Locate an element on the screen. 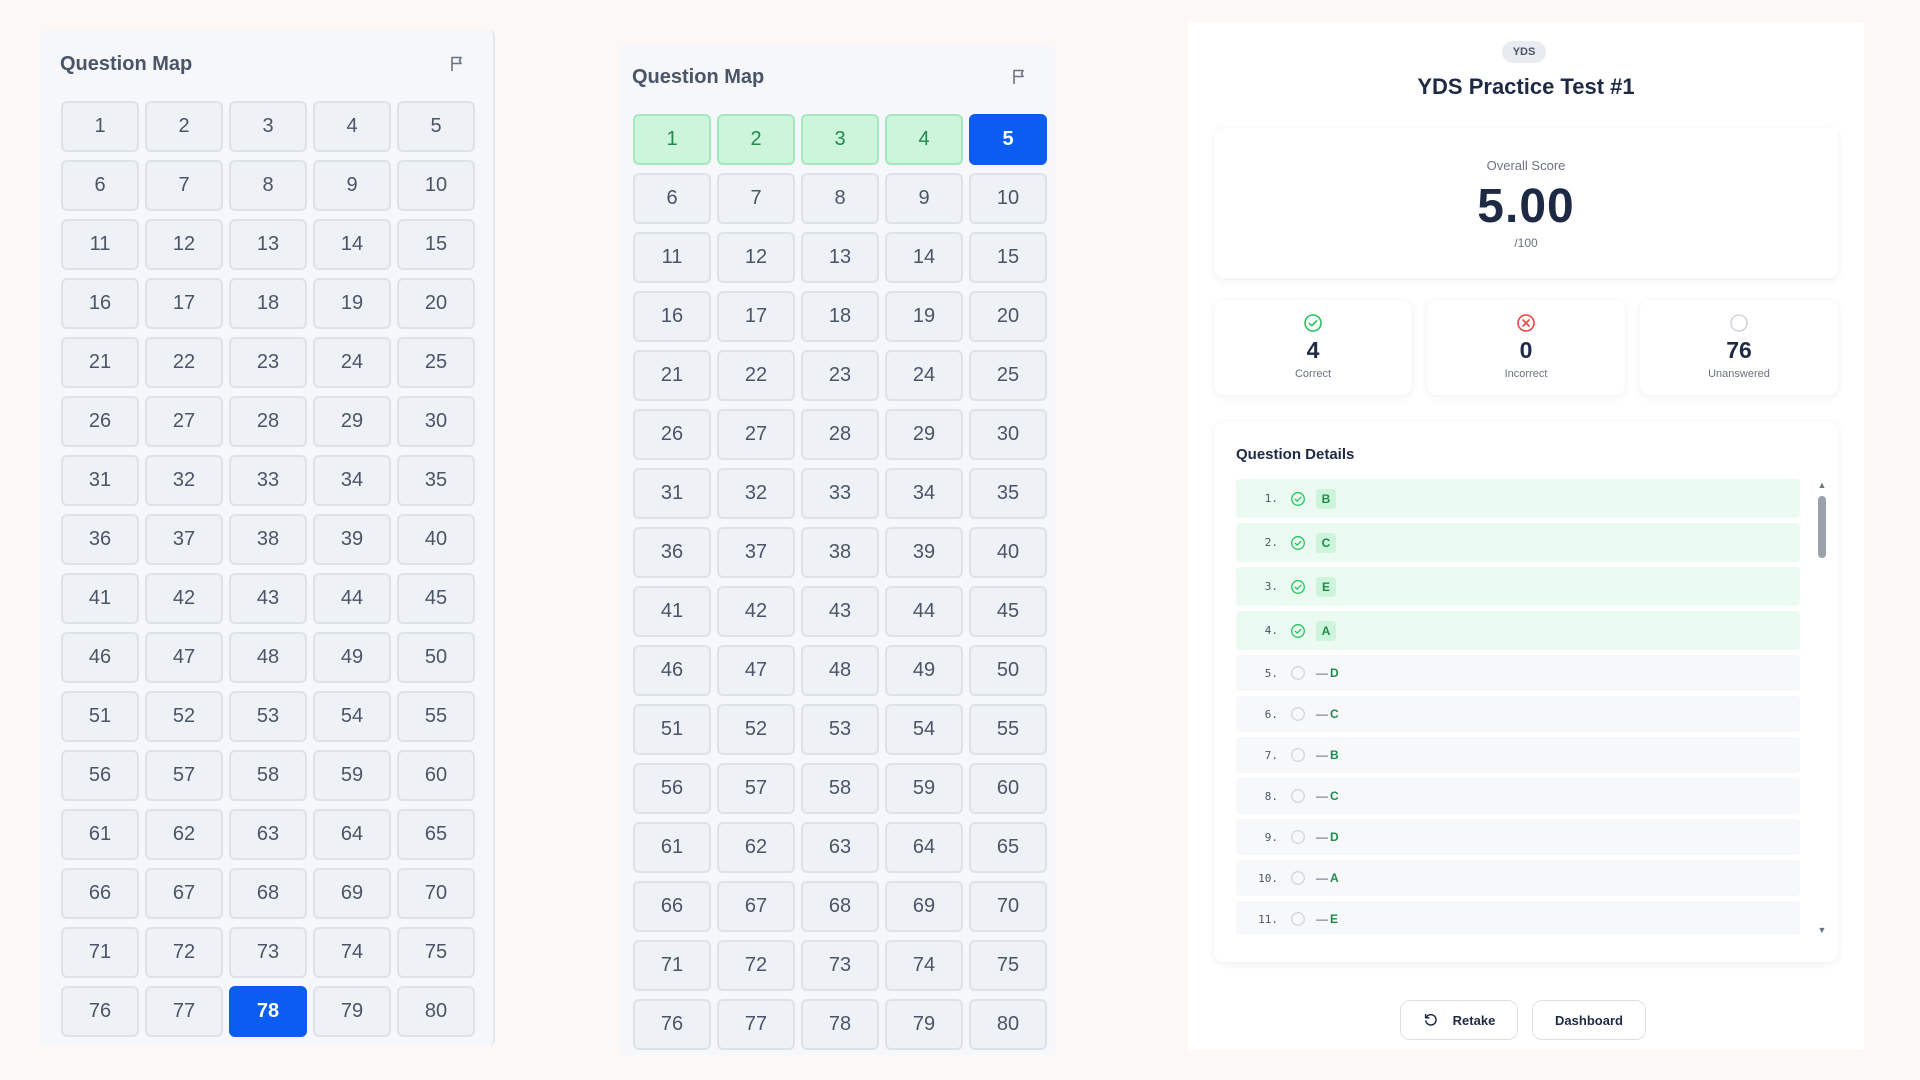 The width and height of the screenshot is (1920, 1080). question-button-56: 56 is located at coordinates (672, 788).